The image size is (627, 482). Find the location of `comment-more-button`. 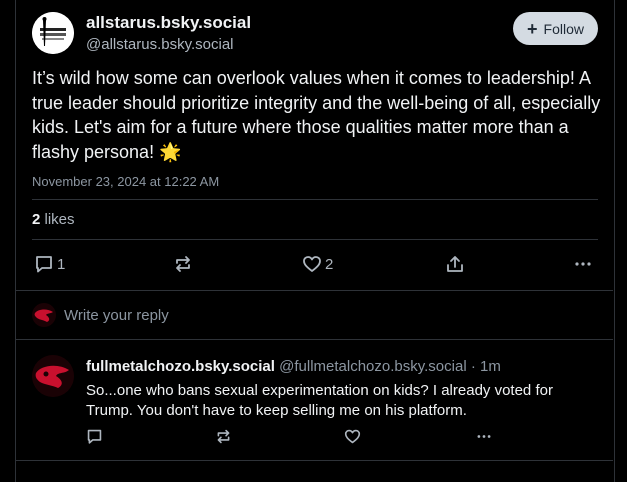

comment-more-button is located at coordinates (484, 436).